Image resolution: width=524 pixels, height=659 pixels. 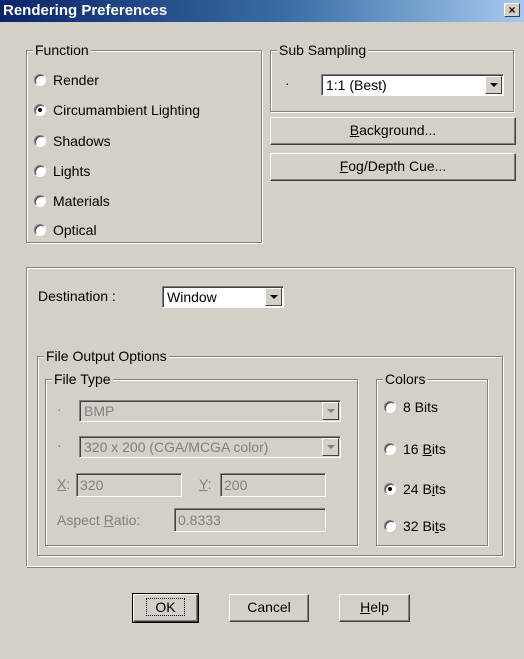 I want to click on help-label: Help, so click(x=374, y=607).